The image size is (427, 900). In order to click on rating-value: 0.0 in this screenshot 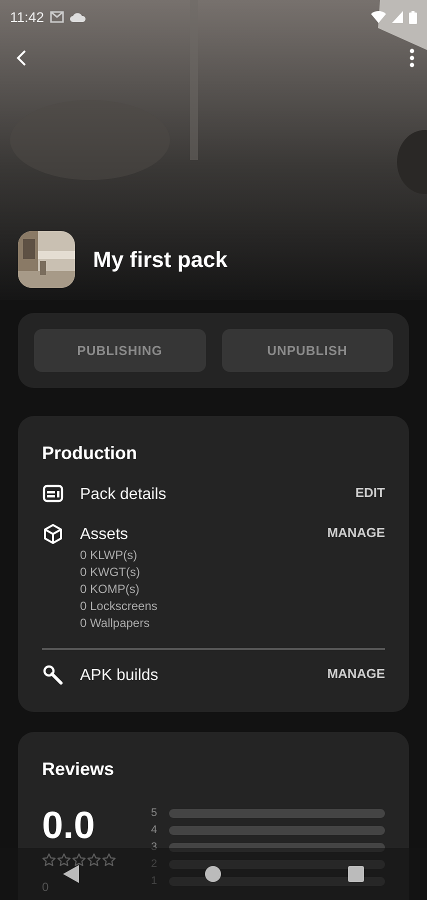, I will do `click(69, 826)`.